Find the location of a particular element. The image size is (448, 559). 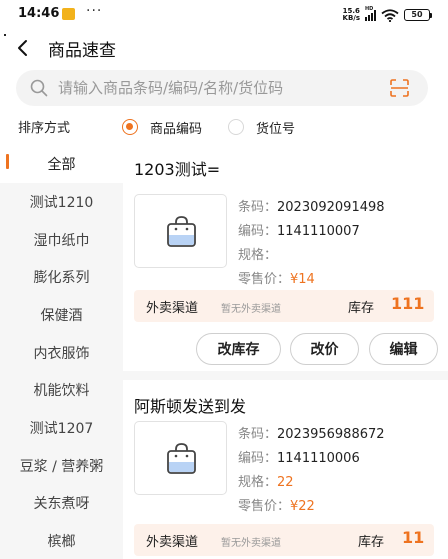

barcode-value: 2023092091498 is located at coordinates (331, 207).